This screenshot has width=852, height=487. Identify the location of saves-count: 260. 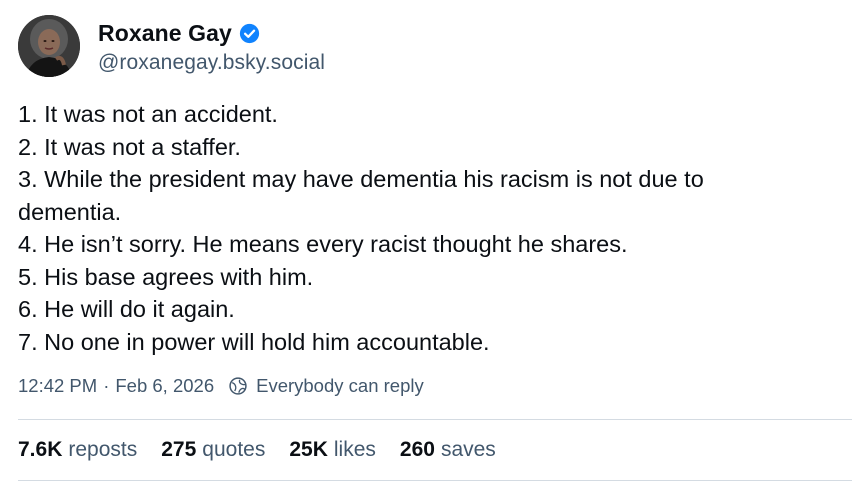
(417, 449).